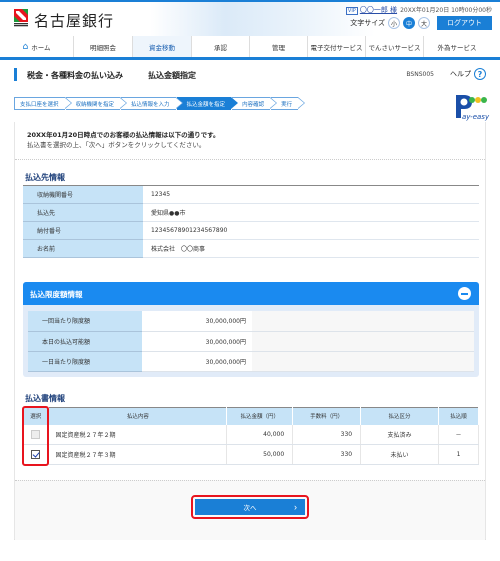  What do you see at coordinates (420, 74) in the screenshot?
I see `screen-id: BSNS005` at bounding box center [420, 74].